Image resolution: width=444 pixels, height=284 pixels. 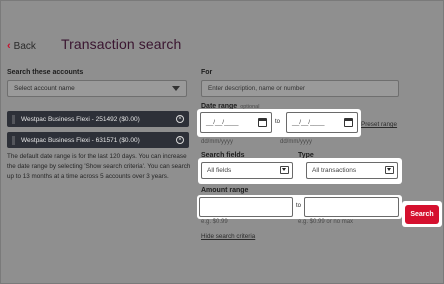 I want to click on account-chip-label: Westpac Business Flexi - 251492 ($0.00), so click(x=80, y=119).